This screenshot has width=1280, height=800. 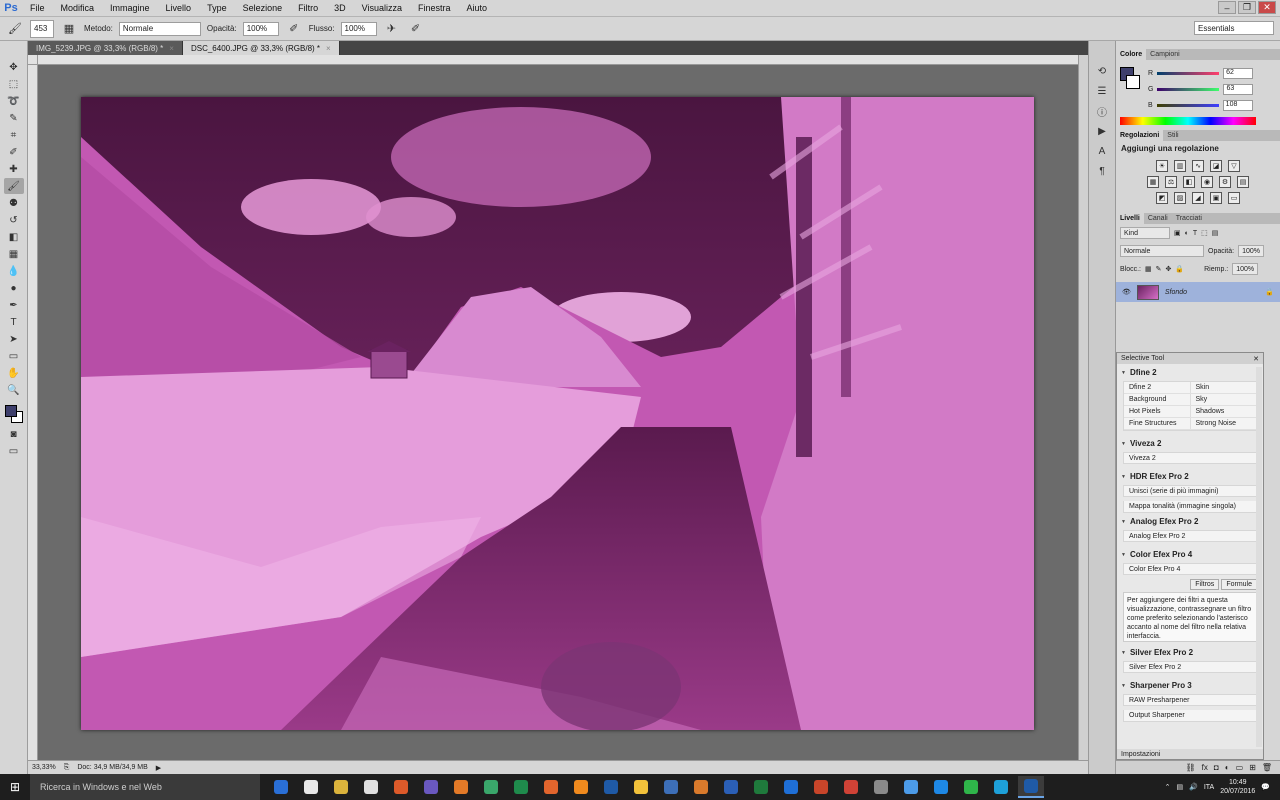 I want to click on tab-livelli: Livelli, so click(x=1130, y=218).